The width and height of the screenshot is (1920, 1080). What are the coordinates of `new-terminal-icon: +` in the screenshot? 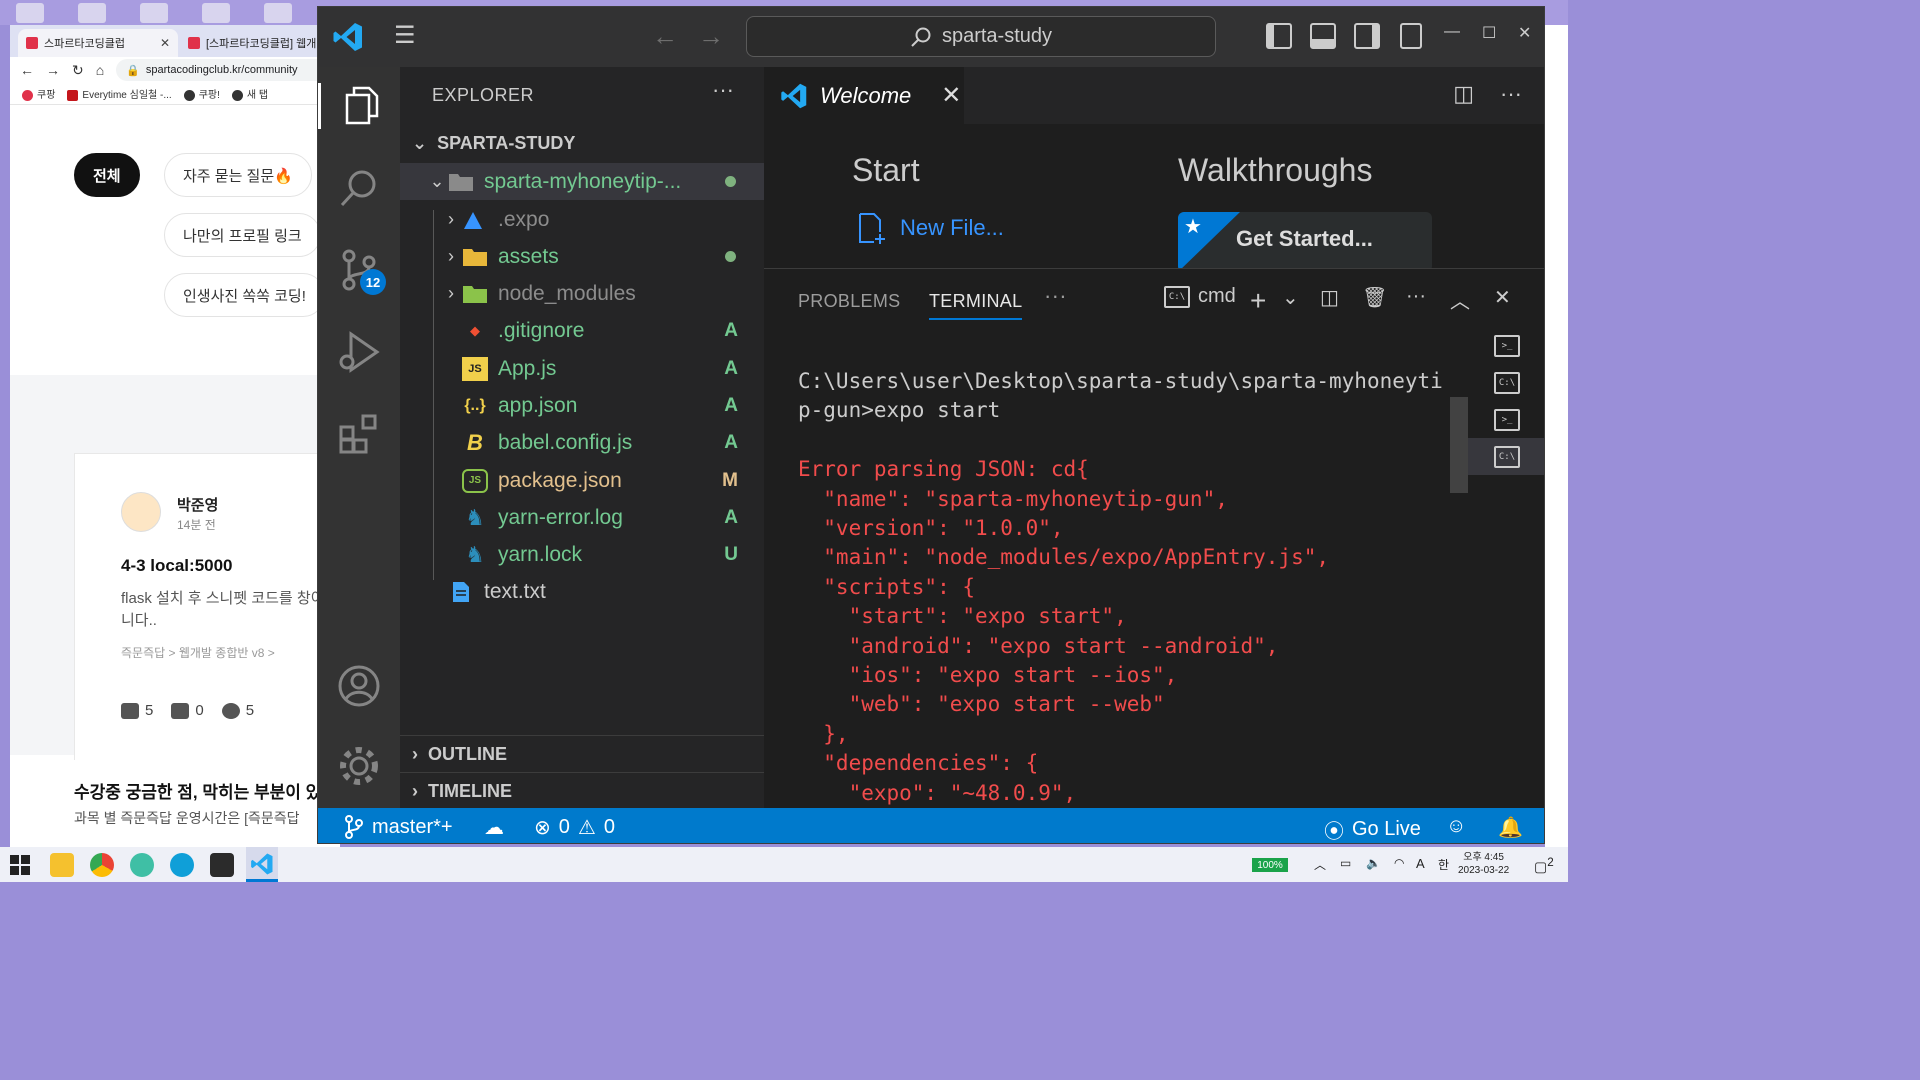 It's located at (1258, 301).